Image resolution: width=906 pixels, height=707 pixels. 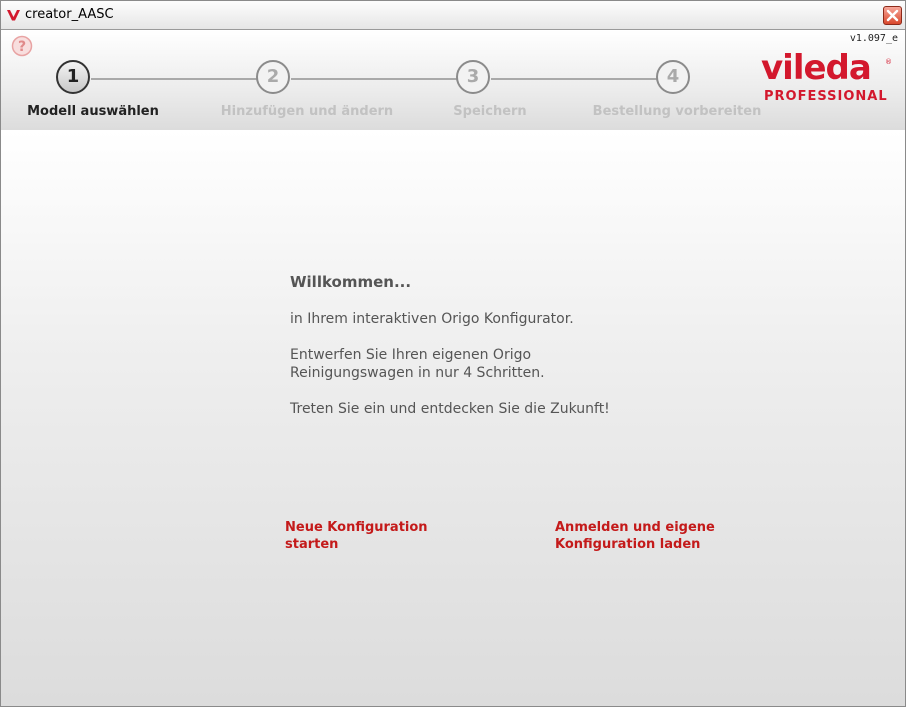 I want to click on logo-registered: ®, so click(x=888, y=62).